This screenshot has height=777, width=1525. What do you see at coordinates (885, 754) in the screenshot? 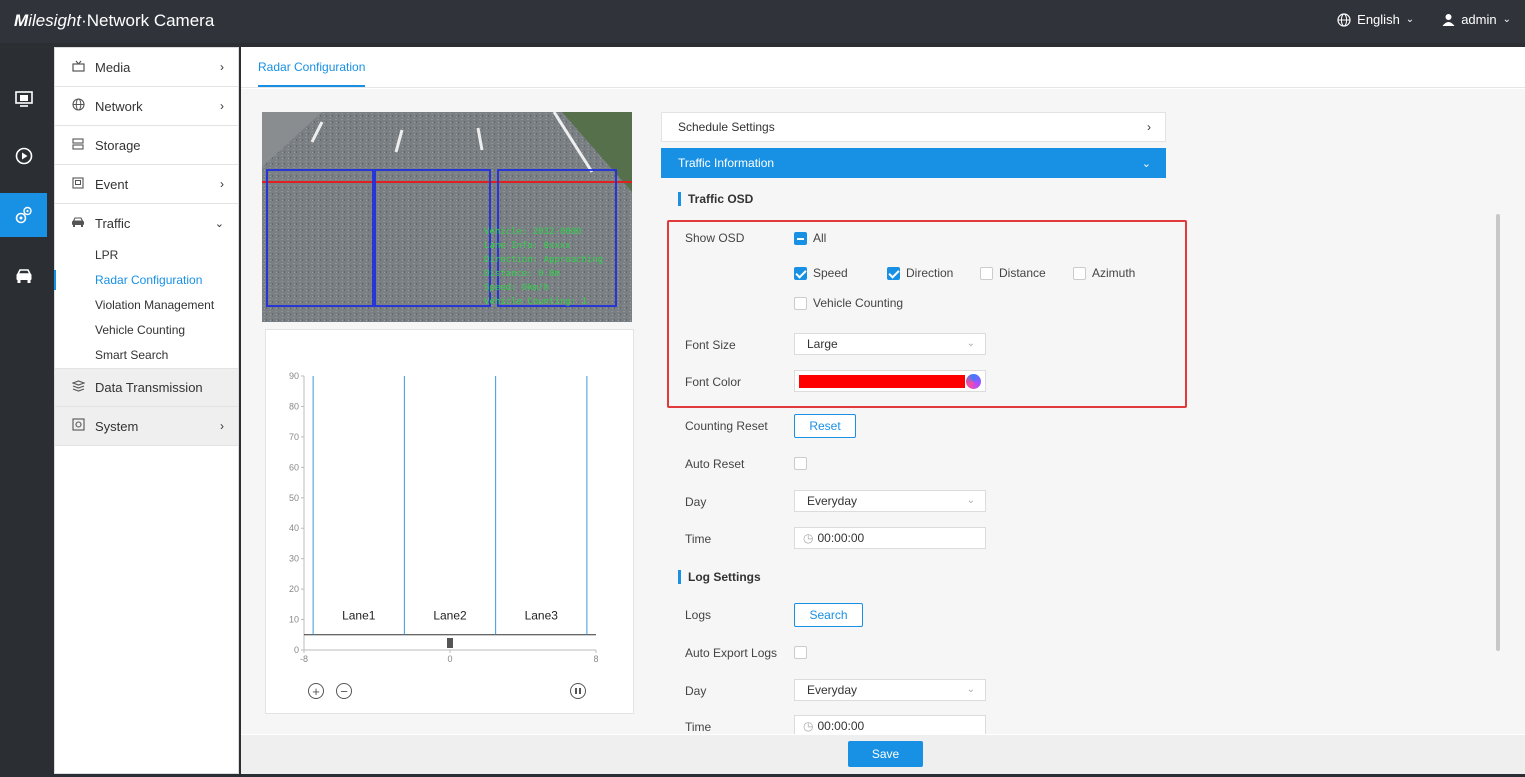
I see `save-button: Save` at bounding box center [885, 754].